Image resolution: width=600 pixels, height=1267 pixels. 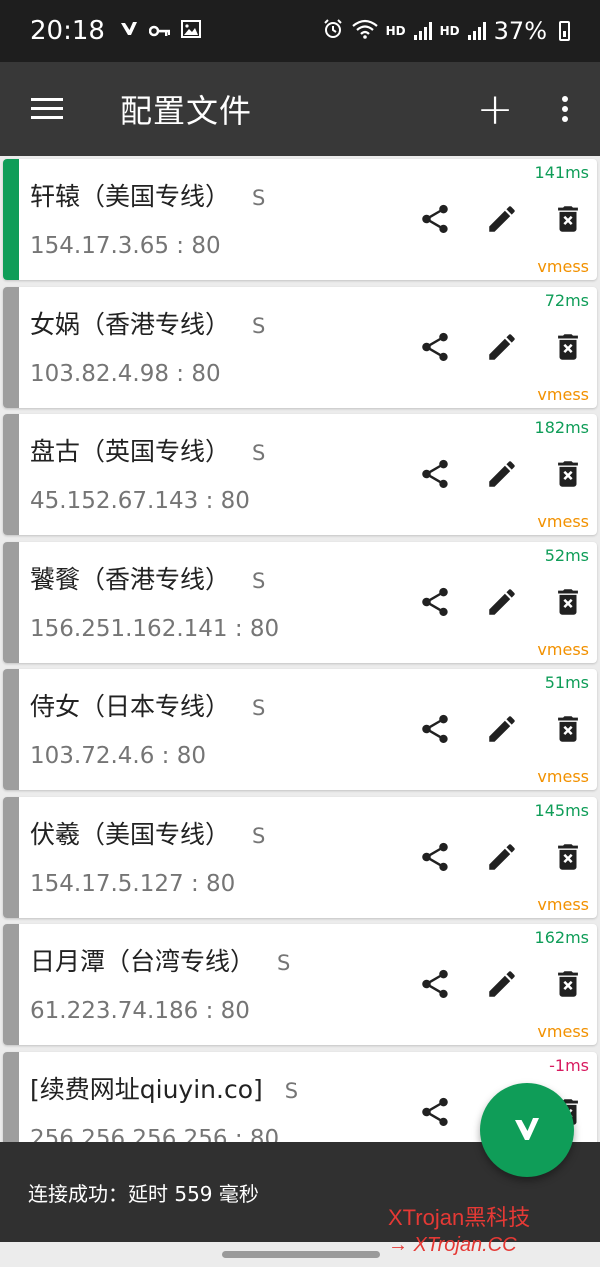 What do you see at coordinates (190, 31) in the screenshot?
I see `image-icon` at bounding box center [190, 31].